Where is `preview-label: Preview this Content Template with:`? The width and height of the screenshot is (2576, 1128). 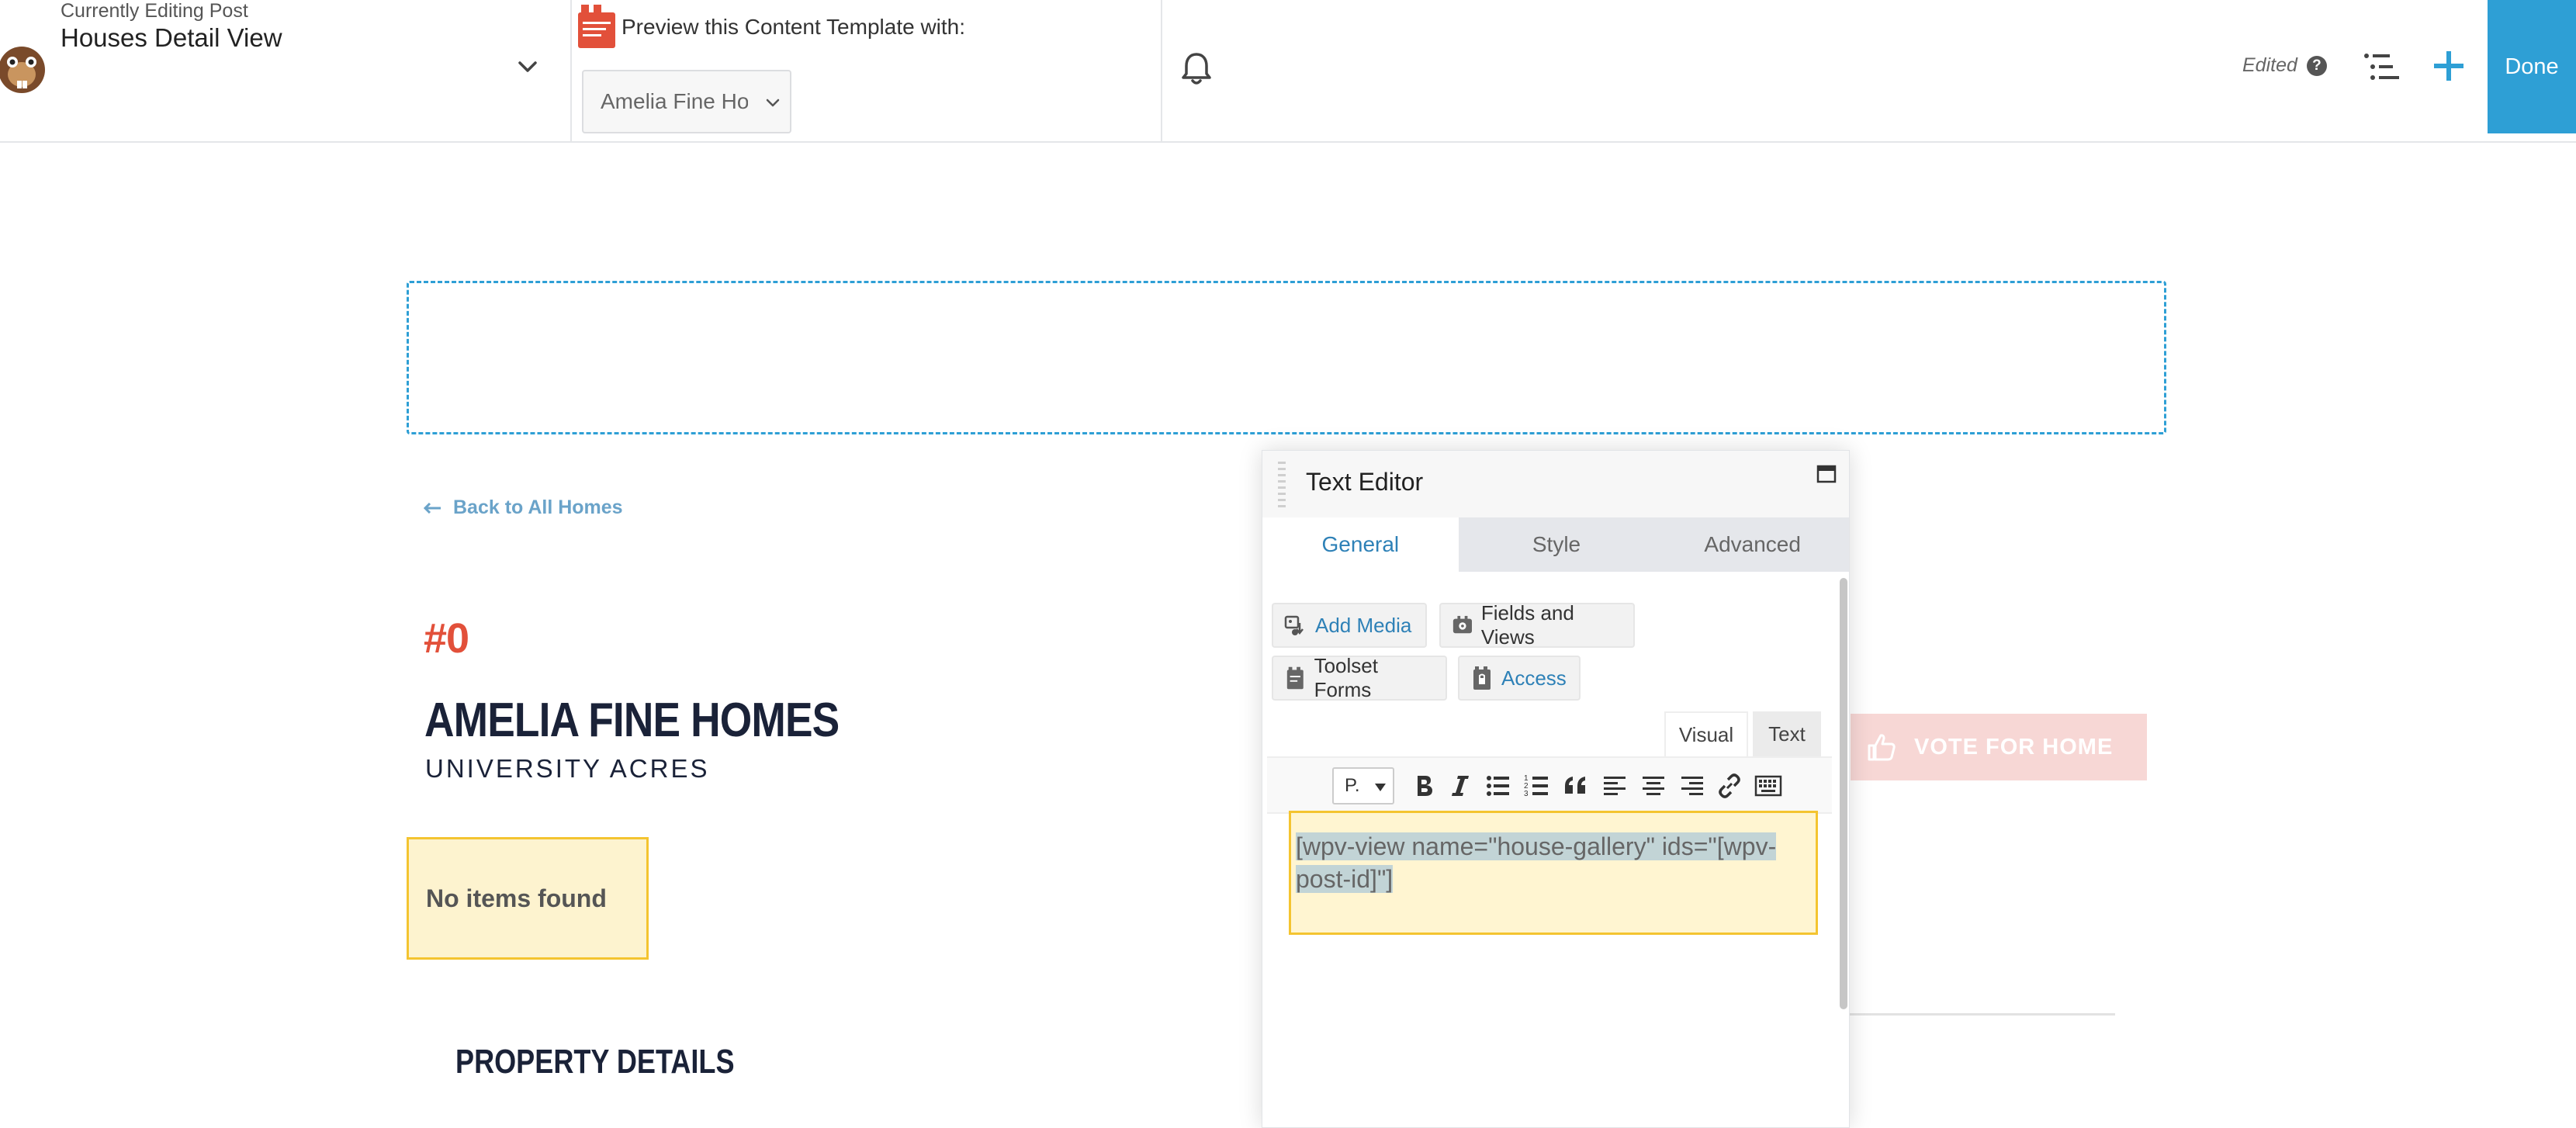
preview-label: Preview this Content Template with: is located at coordinates (793, 27).